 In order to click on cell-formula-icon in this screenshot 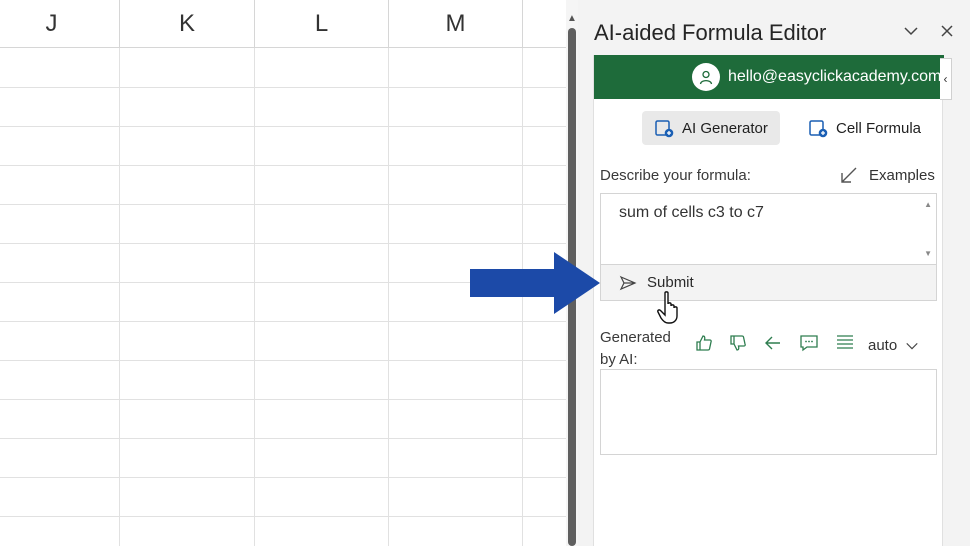, I will do `click(818, 129)`.